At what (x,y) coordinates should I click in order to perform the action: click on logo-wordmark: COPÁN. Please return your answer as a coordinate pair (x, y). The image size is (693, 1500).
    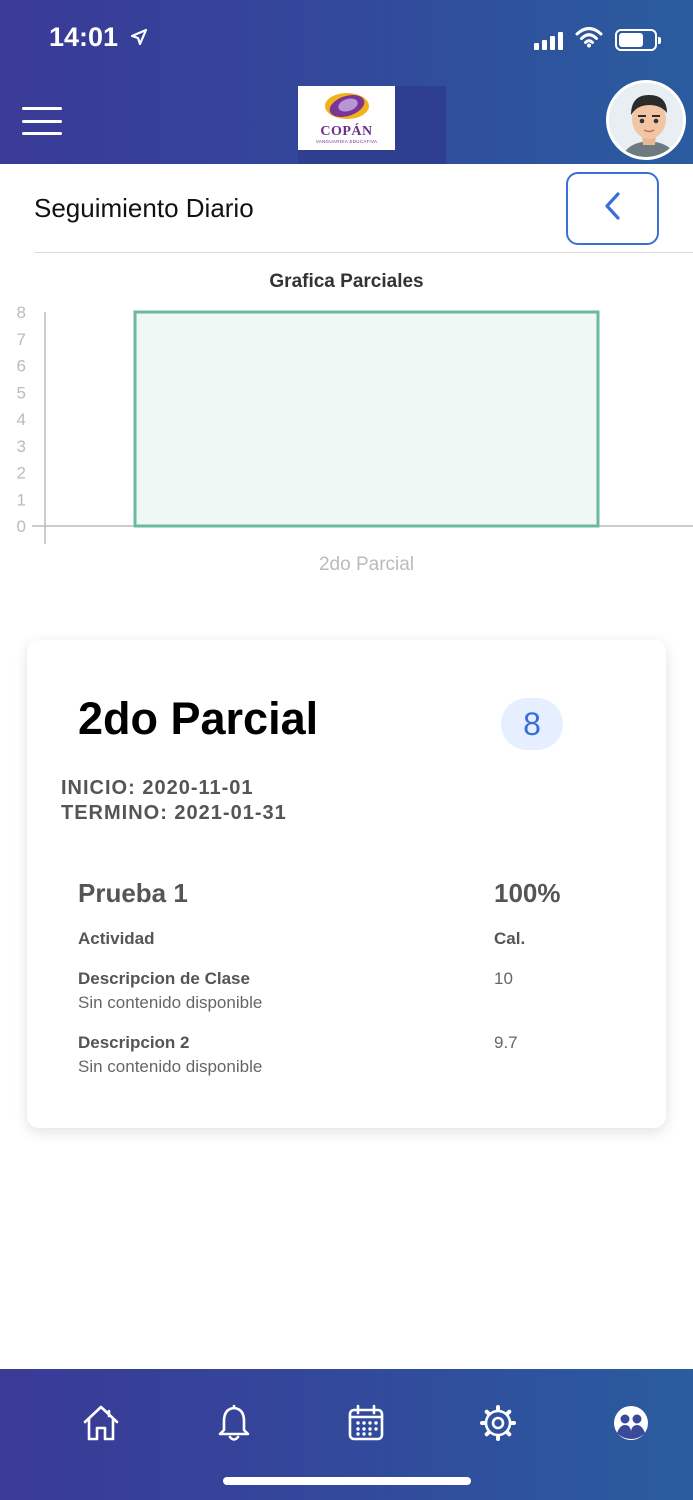
    Looking at the image, I should click on (346, 131).